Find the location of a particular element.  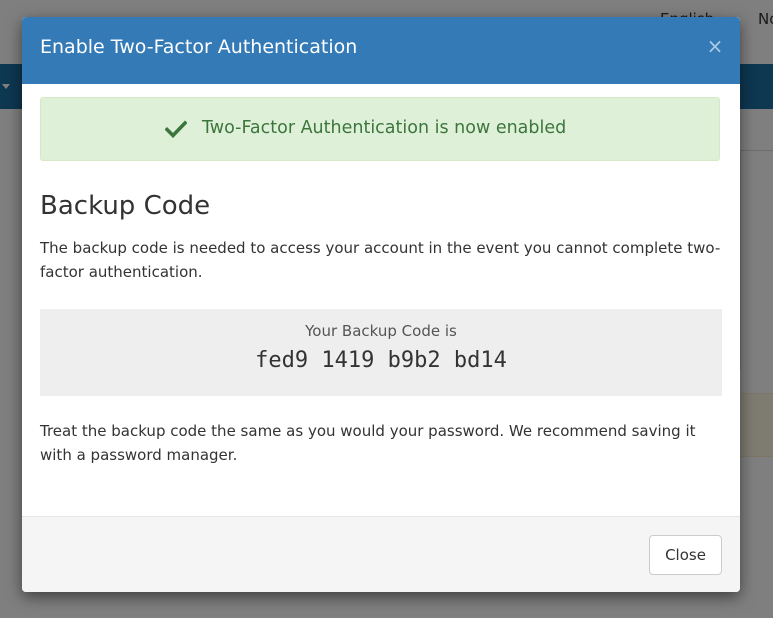

backup-code-heading: Backup Code is located at coordinates (125, 206).